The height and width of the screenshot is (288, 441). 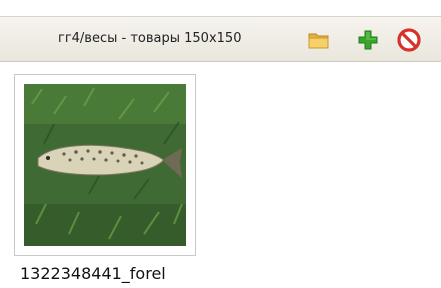 I want to click on top-margin, so click(x=220, y=8).